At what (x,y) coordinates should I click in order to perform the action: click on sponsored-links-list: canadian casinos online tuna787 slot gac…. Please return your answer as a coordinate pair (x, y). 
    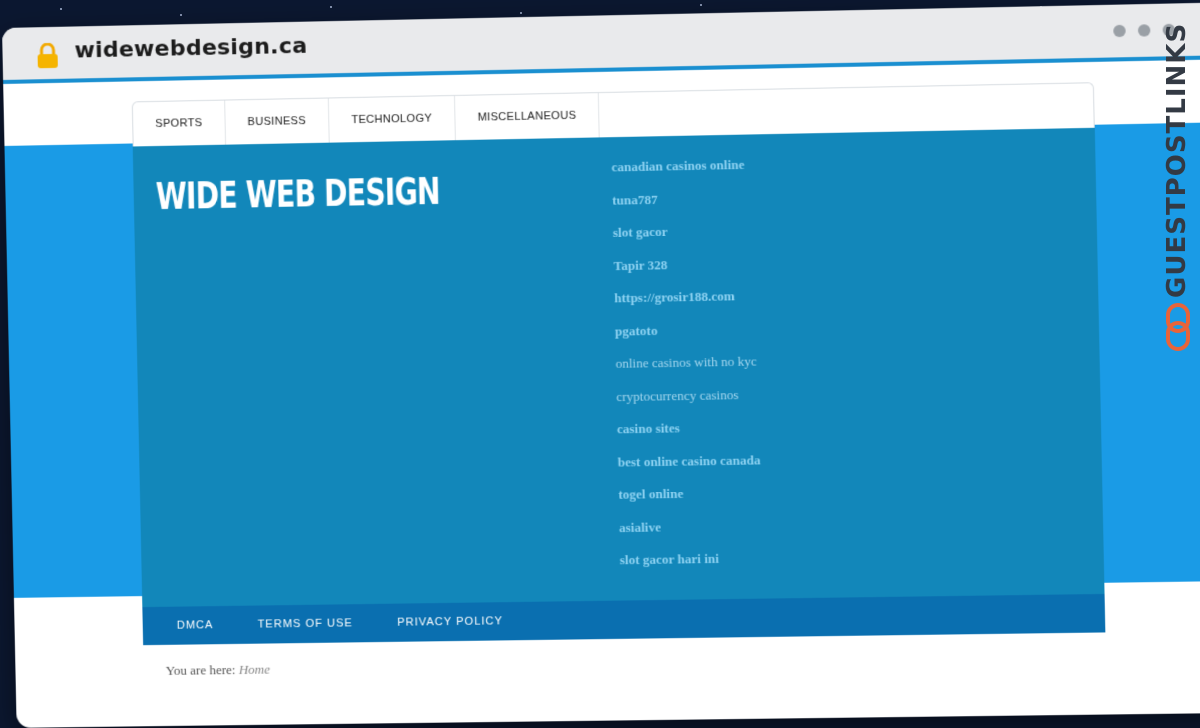
    Looking at the image, I should click on (687, 369).